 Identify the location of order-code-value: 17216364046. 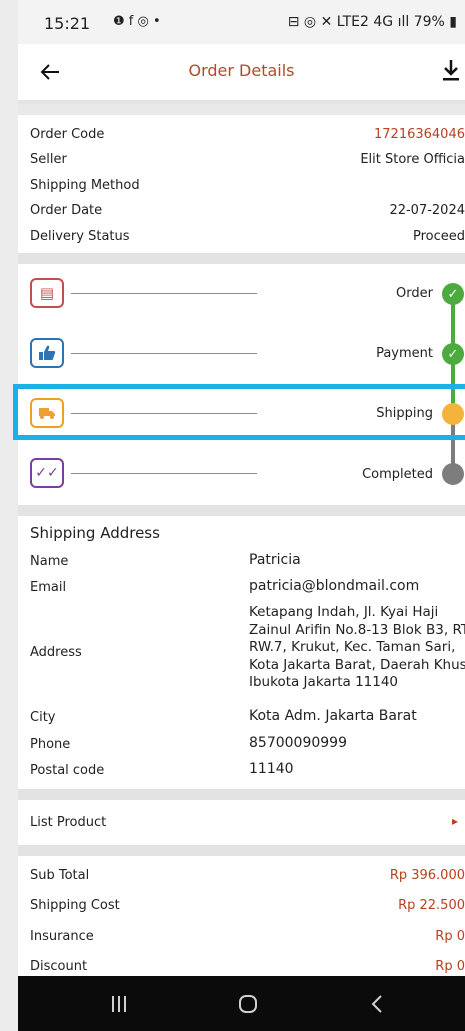
(419, 134).